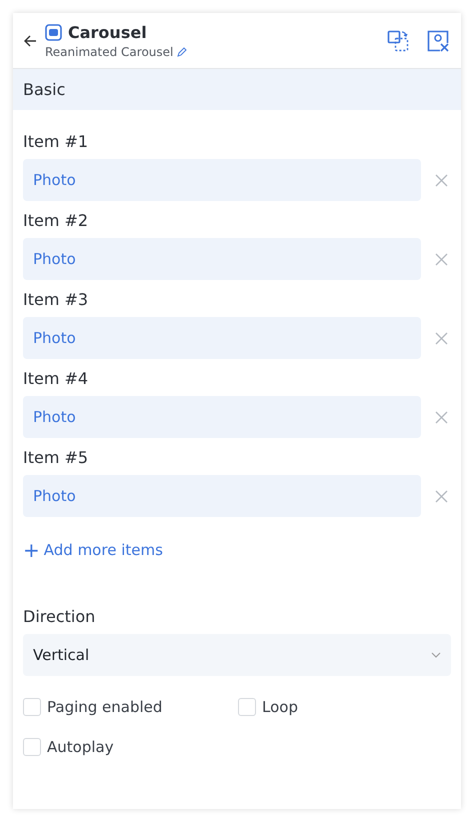  Describe the element at coordinates (237, 655) in the screenshot. I see `direction-select: Vertical` at that location.